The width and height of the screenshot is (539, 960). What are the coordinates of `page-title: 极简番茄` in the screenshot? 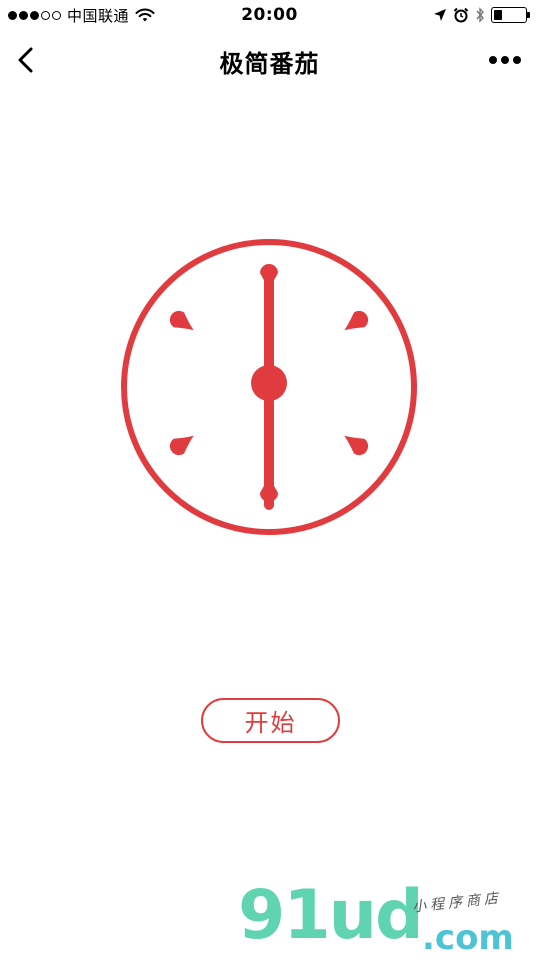 It's located at (269, 64).